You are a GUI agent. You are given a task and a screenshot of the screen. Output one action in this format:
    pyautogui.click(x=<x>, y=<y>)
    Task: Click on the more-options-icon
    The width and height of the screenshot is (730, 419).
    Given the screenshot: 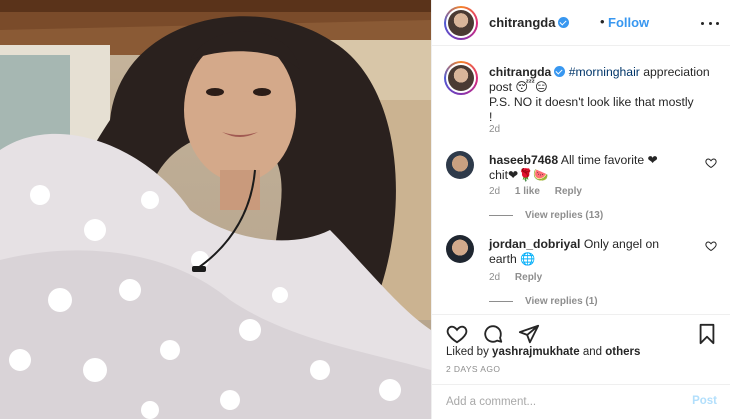 What is the action you would take?
    pyautogui.click(x=710, y=23)
    